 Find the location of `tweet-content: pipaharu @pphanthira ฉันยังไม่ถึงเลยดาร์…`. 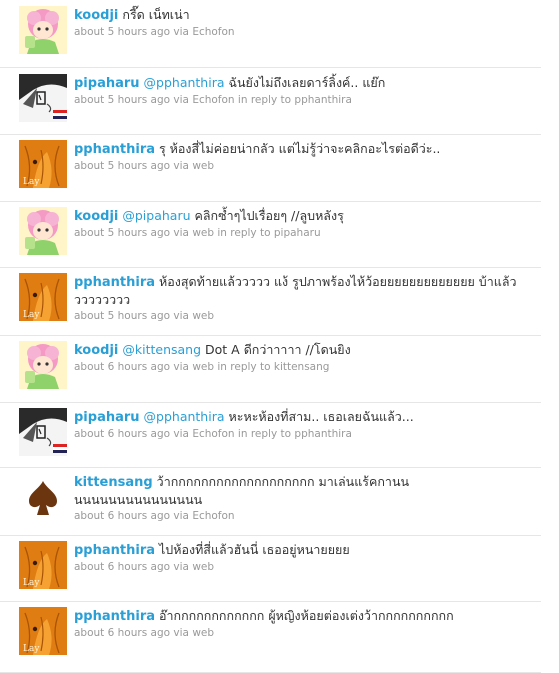

tweet-content: pipaharu @pphanthira ฉันยังไม่ถึงเลยดาร์… is located at coordinates (307, 90).